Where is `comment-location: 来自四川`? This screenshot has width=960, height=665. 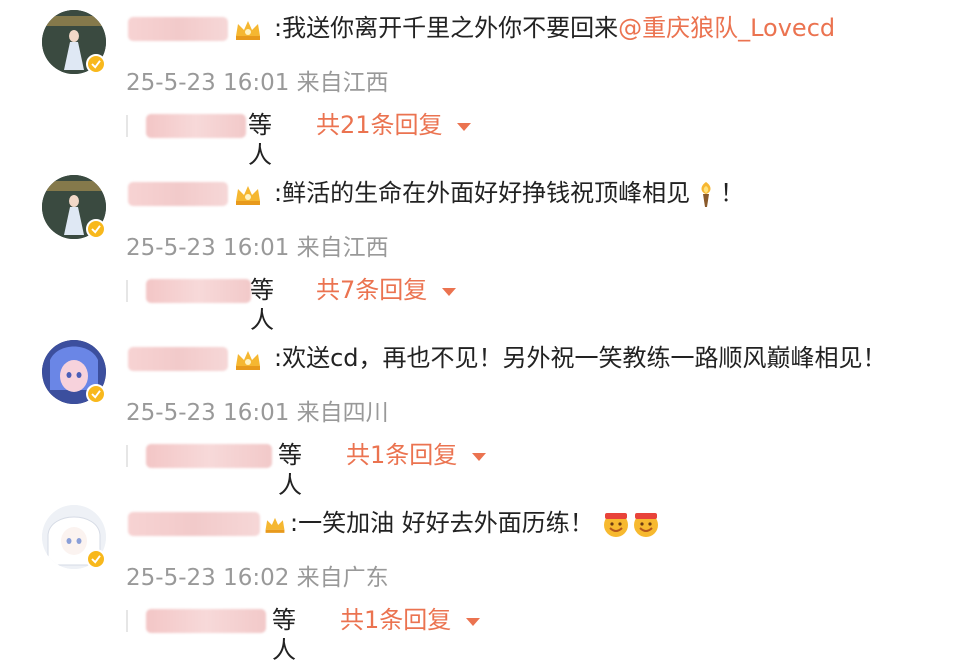 comment-location: 来自四川 is located at coordinates (342, 413).